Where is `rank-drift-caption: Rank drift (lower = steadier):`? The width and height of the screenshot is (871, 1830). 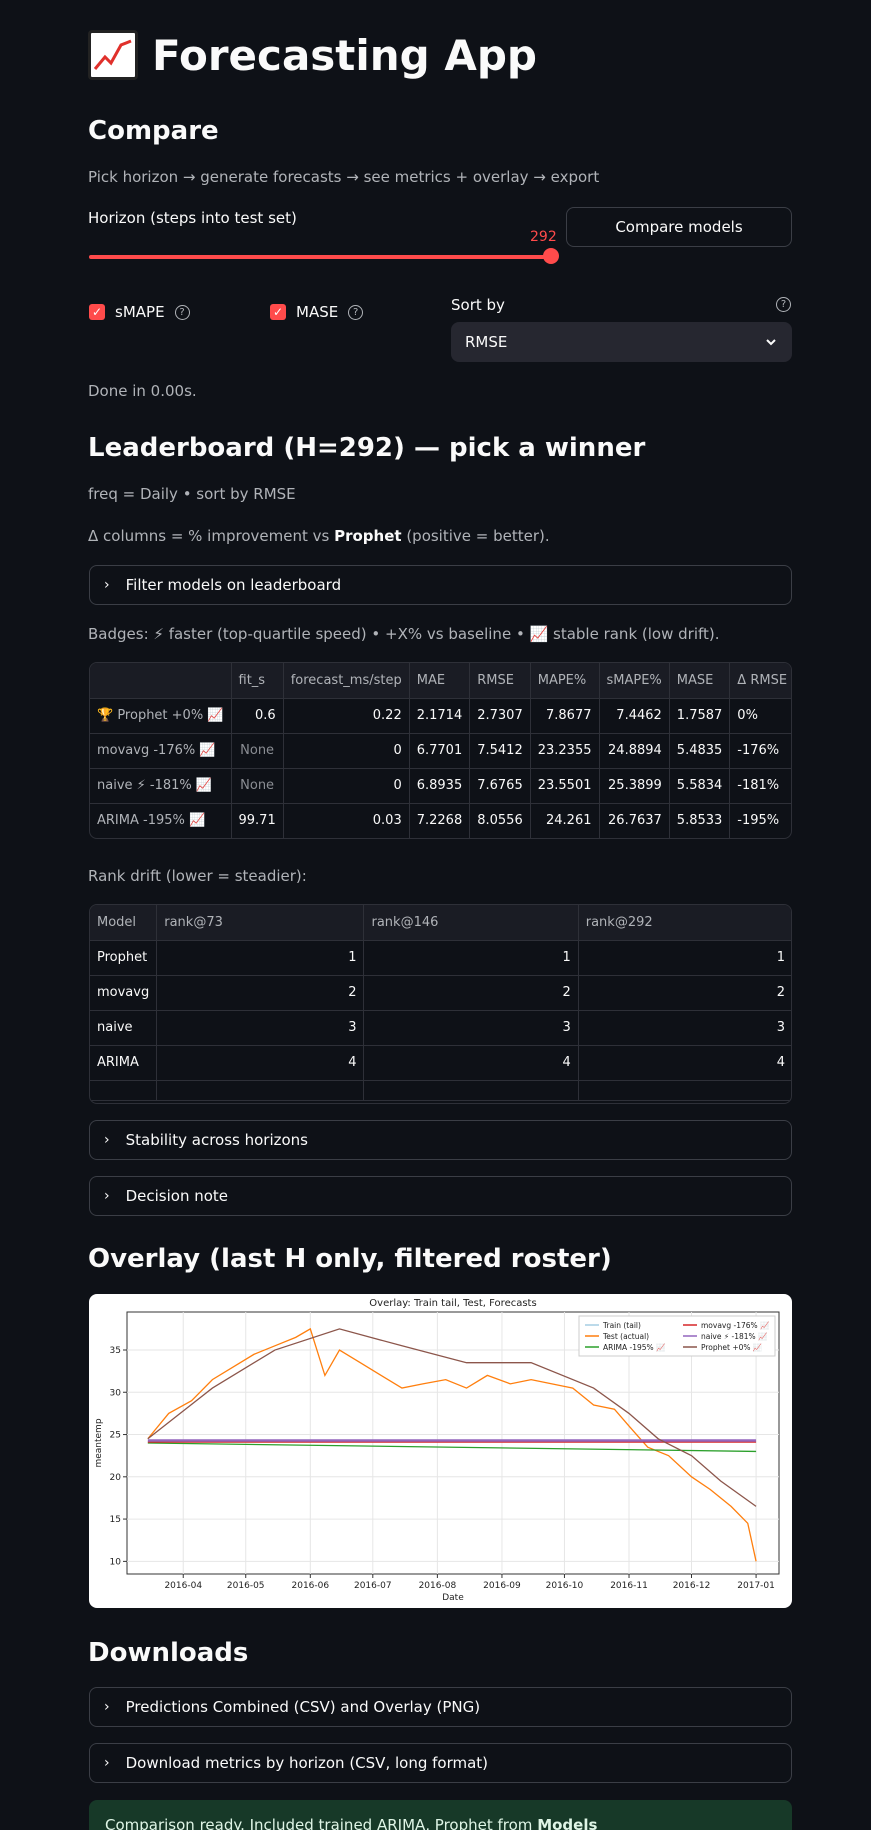
rank-drift-caption: Rank drift (lower = steadier): is located at coordinates (197, 876).